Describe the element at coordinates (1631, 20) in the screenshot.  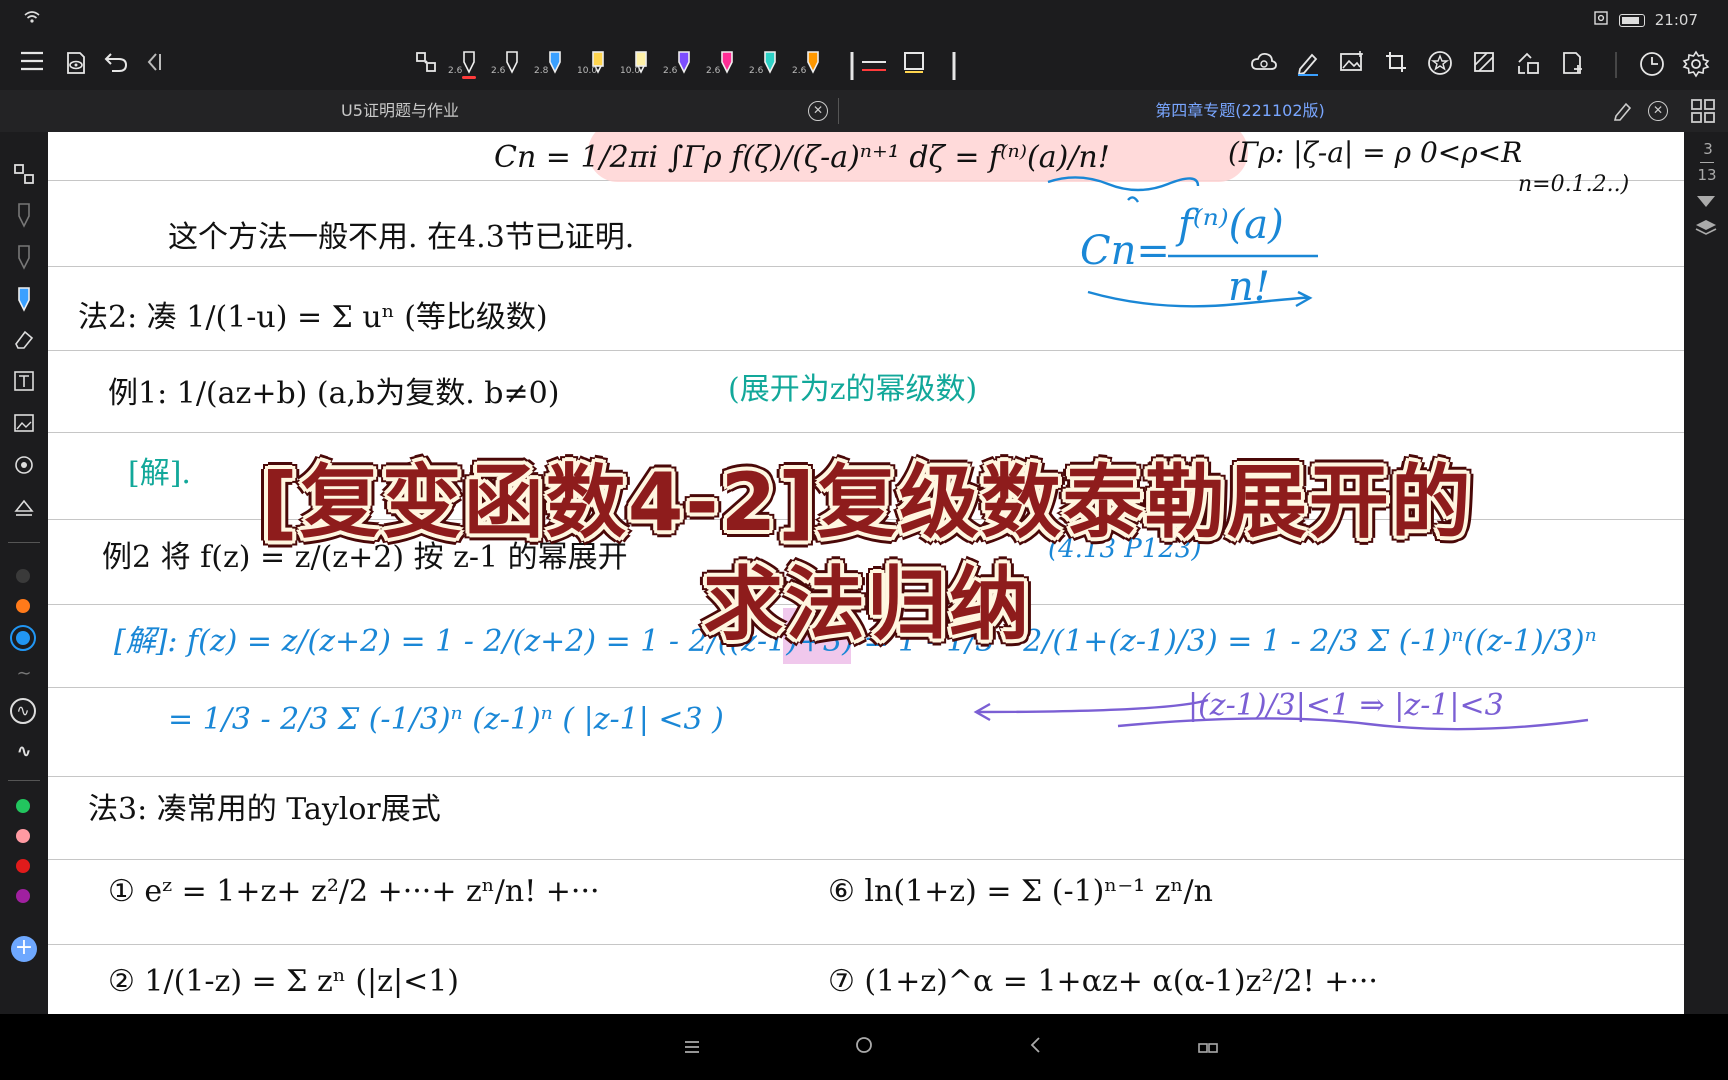
I see `battery-icon` at that location.